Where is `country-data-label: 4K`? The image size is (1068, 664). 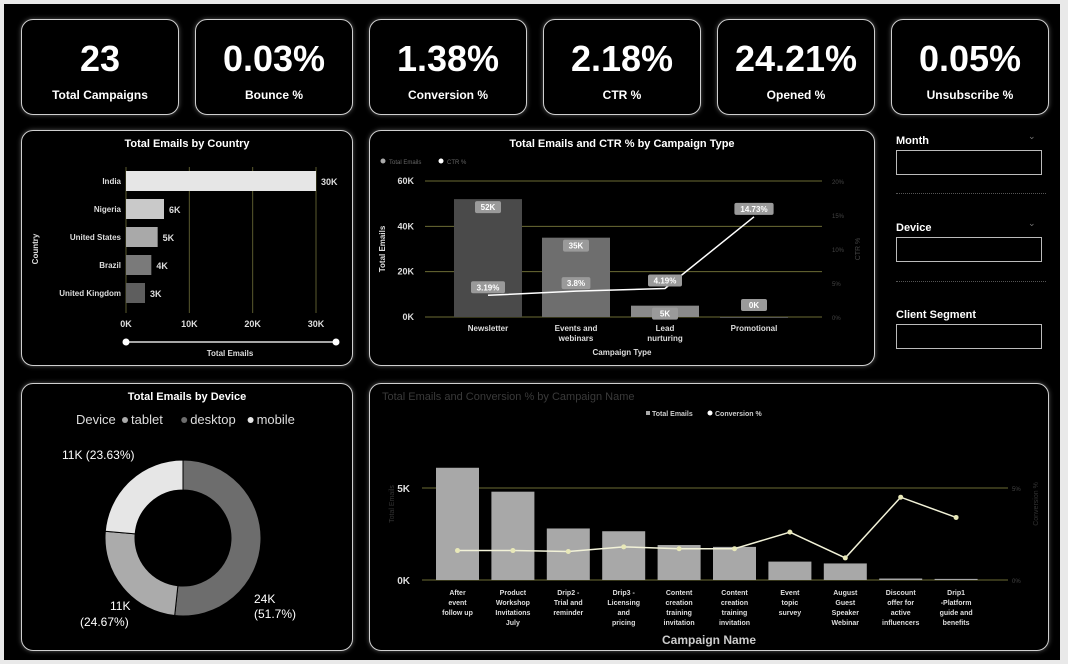 country-data-label: 4K is located at coordinates (162, 266).